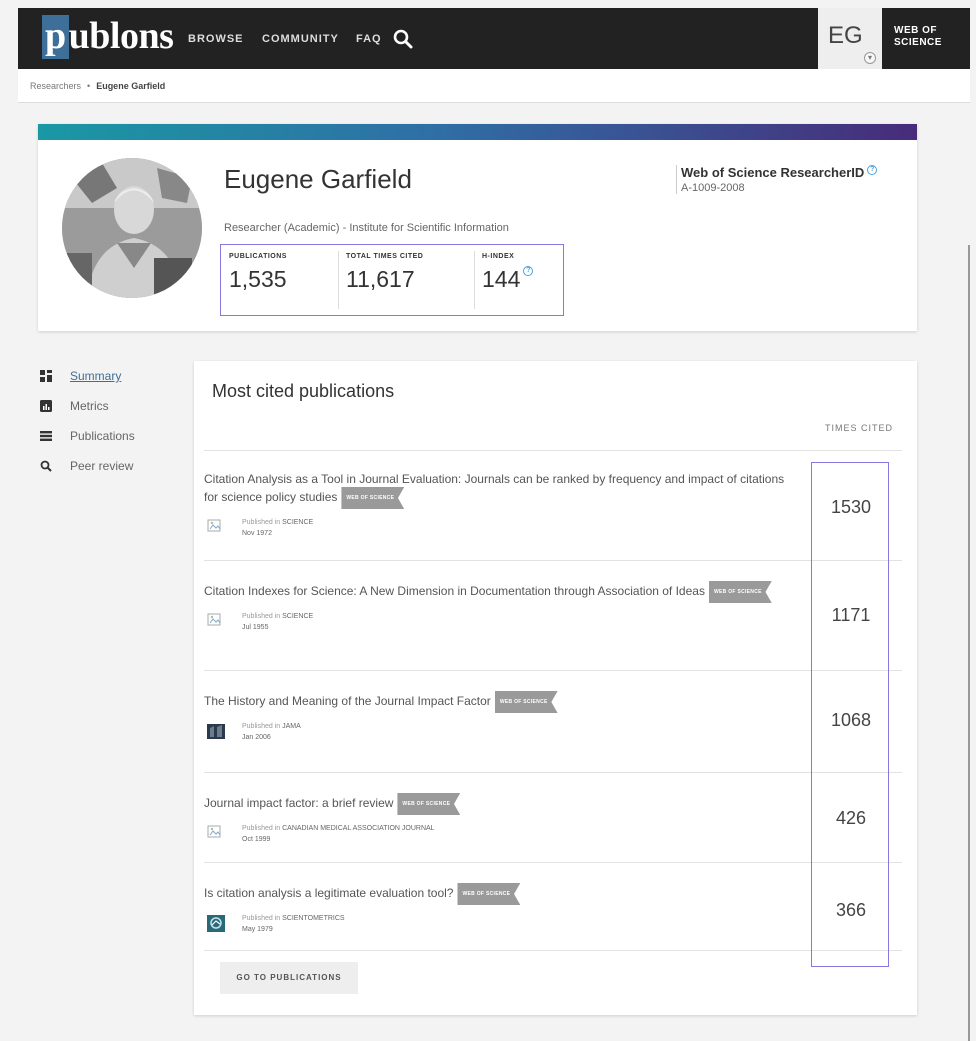 The height and width of the screenshot is (1041, 976). I want to click on publication-date: May 1979, so click(257, 929).